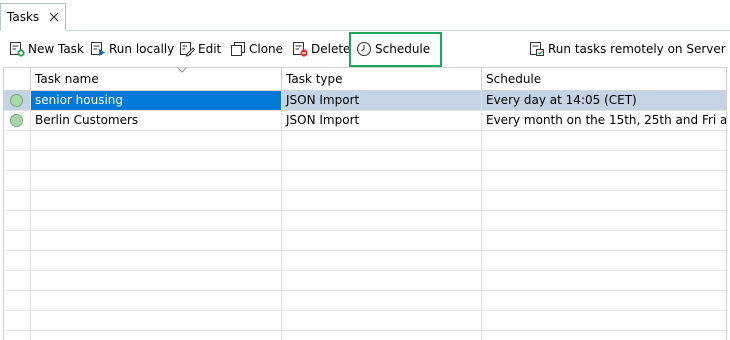 The height and width of the screenshot is (340, 730). I want to click on column-label: Schedule, so click(514, 79).